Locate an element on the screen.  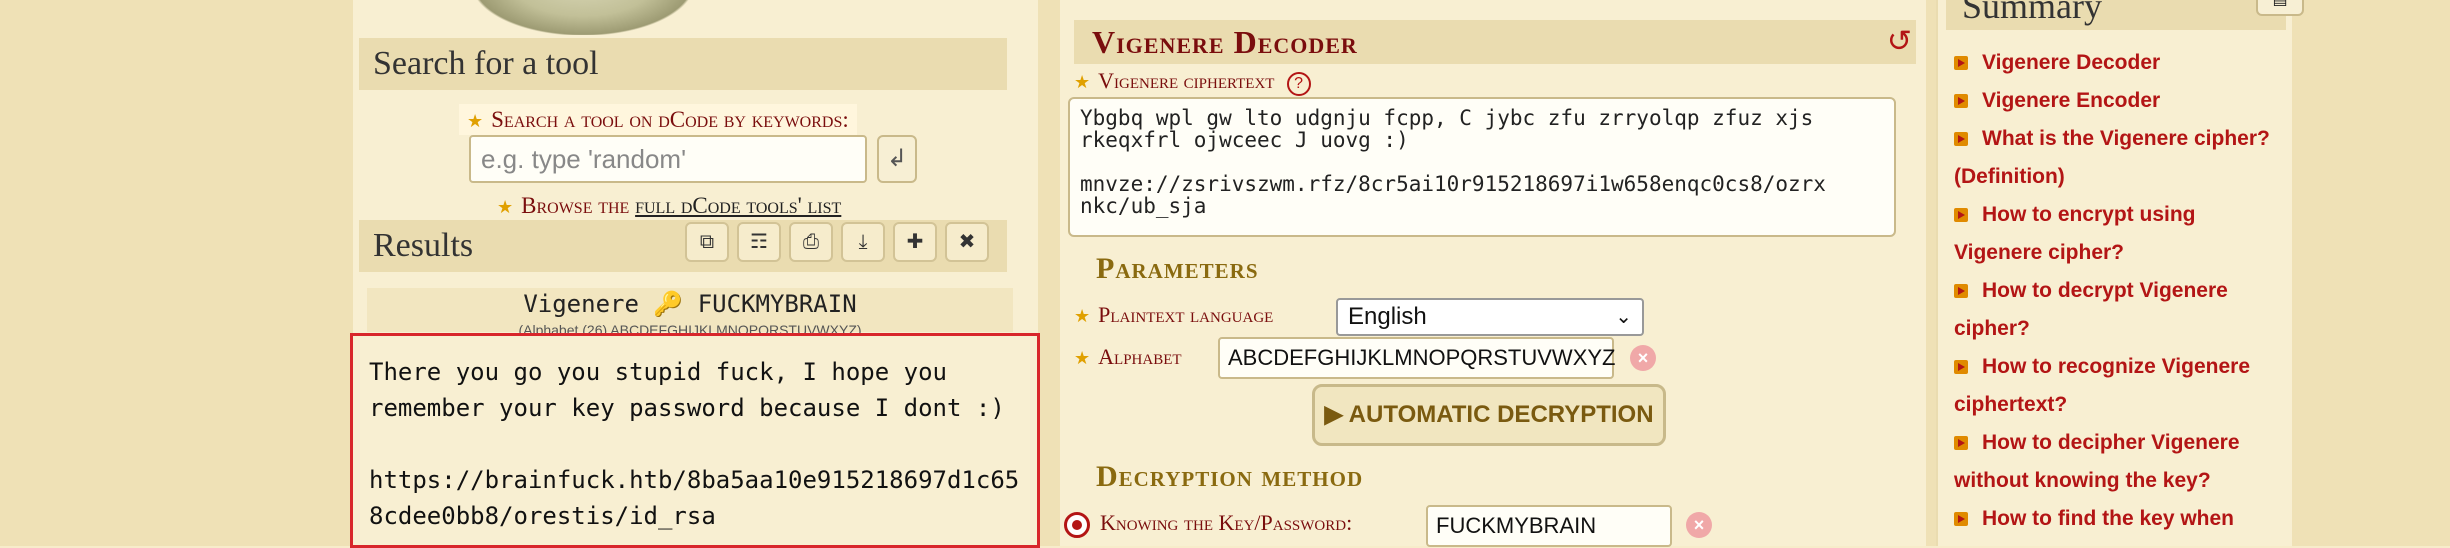
language-select: English ⌄ is located at coordinates (1490, 317).